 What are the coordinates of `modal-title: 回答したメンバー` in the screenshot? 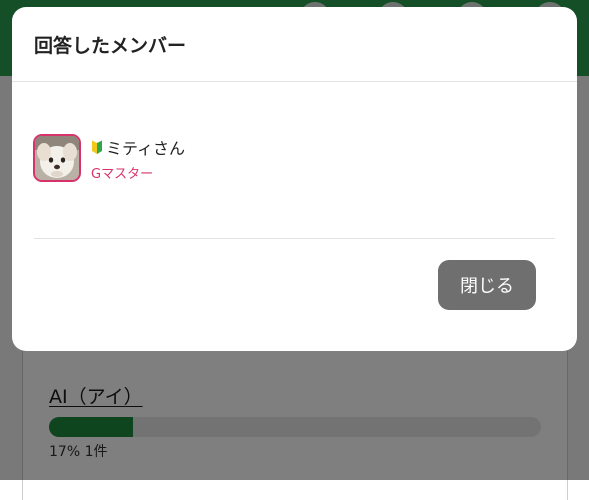 It's located at (110, 46).